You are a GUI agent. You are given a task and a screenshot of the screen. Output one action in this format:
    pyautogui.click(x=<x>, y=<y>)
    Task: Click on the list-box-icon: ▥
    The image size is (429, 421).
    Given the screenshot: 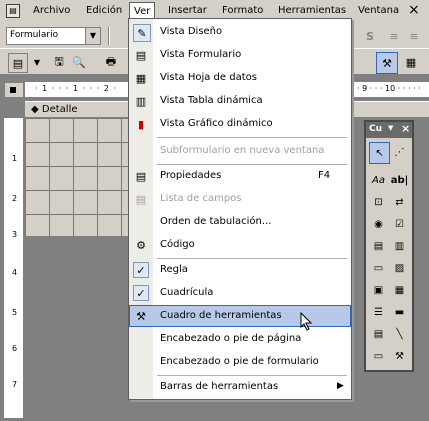 What is the action you would take?
    pyautogui.click(x=399, y=246)
    